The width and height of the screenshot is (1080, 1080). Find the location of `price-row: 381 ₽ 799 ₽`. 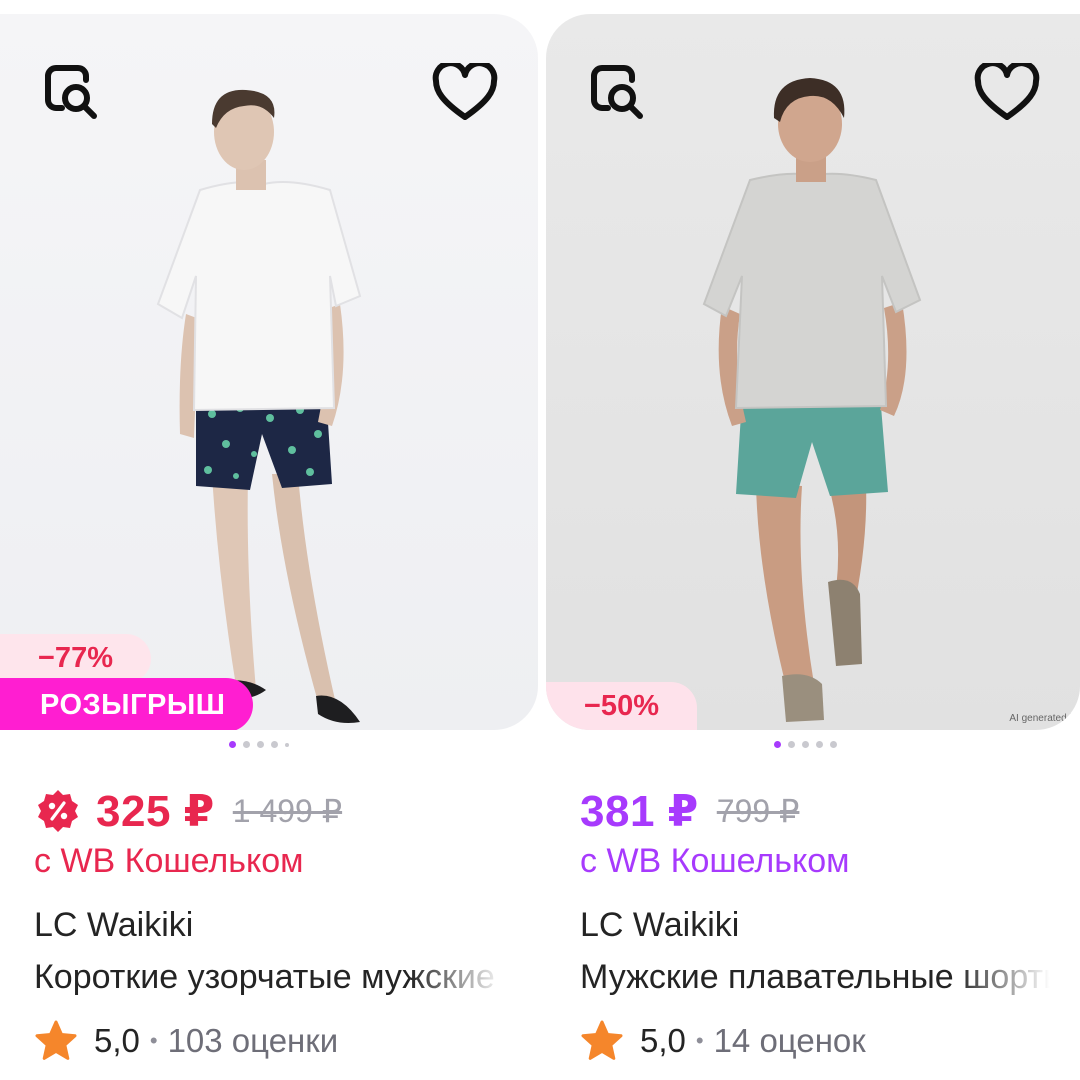

price-row: 381 ₽ 799 ₽ is located at coordinates (689, 811).